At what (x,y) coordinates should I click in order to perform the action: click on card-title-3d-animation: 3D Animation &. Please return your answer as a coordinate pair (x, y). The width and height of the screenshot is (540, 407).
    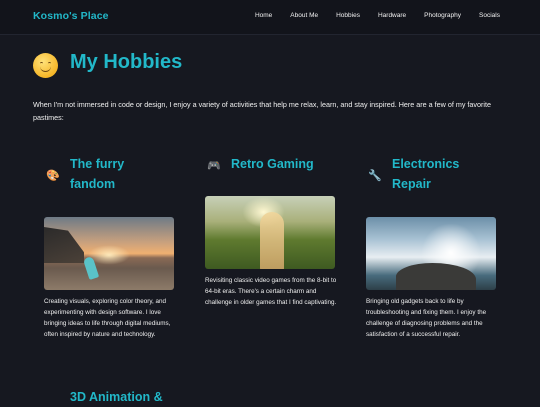
    Looking at the image, I should click on (116, 397).